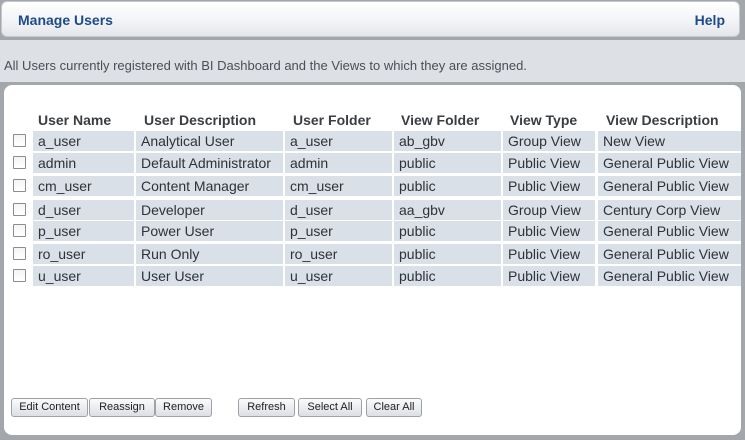 The image size is (745, 440). What do you see at coordinates (83, 186) in the screenshot?
I see `user-name-cell: cm_user` at bounding box center [83, 186].